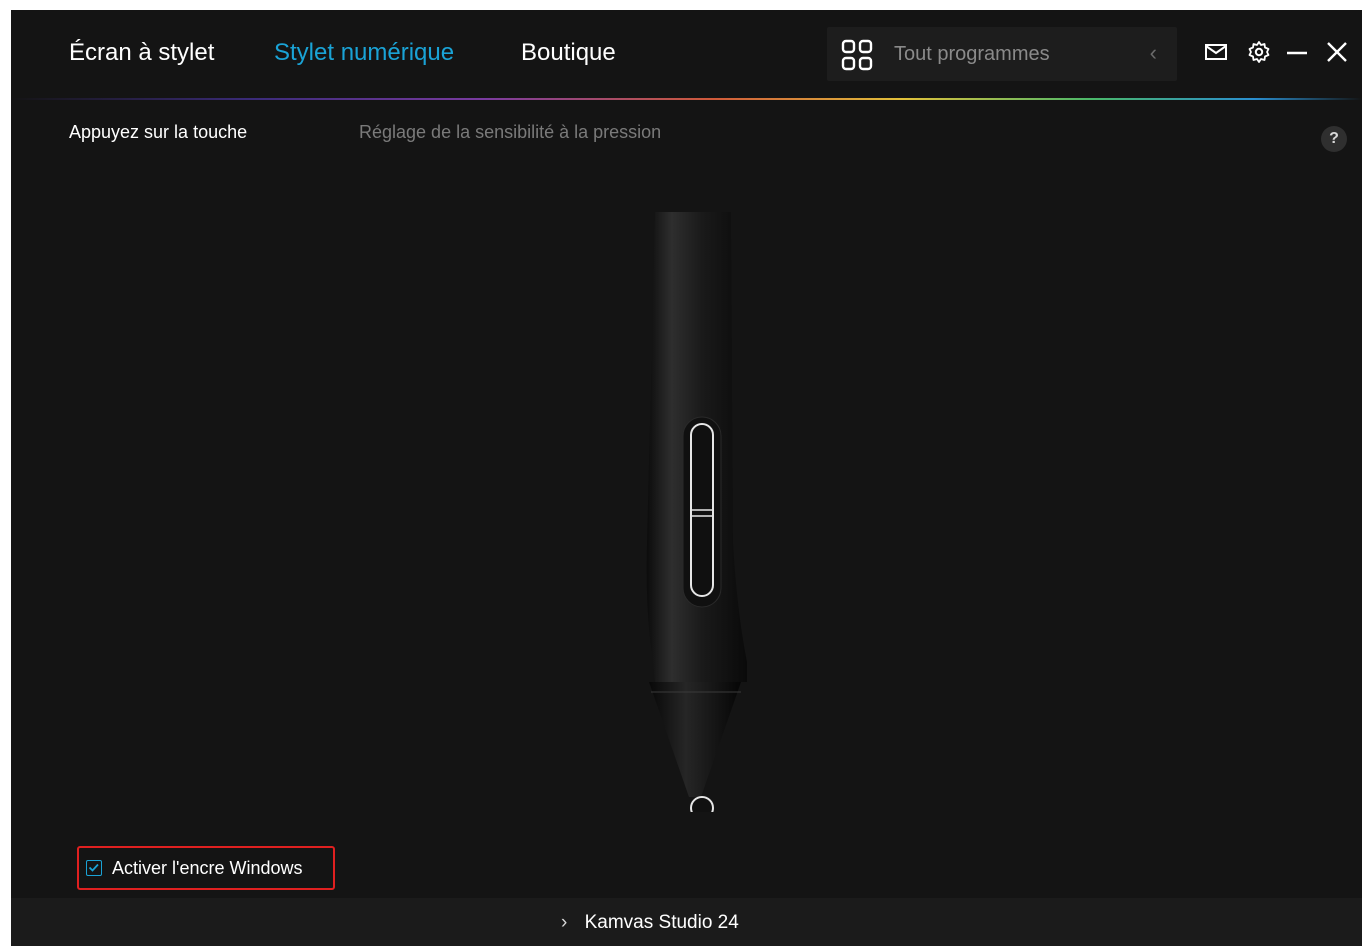 The width and height of the screenshot is (1362, 946). What do you see at coordinates (1216, 52) in the screenshot?
I see `mail-icon` at bounding box center [1216, 52].